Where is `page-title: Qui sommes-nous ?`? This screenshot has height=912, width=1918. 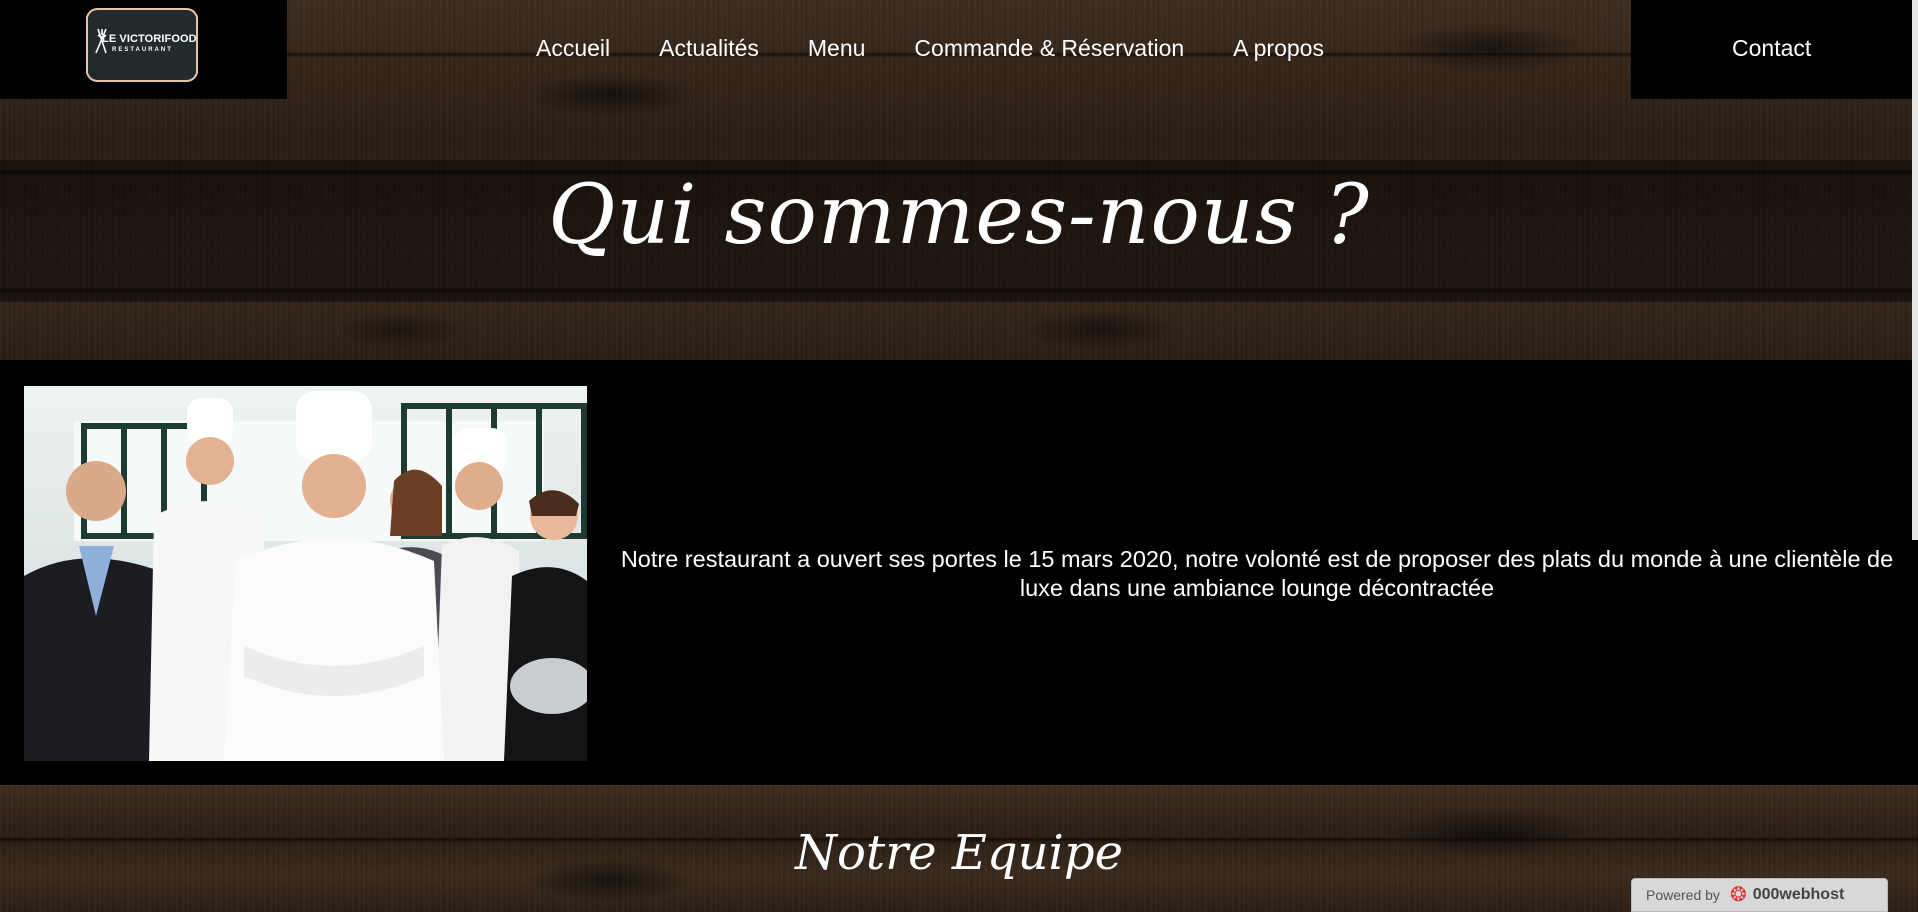
page-title: Qui sommes-nous ? is located at coordinates (959, 215).